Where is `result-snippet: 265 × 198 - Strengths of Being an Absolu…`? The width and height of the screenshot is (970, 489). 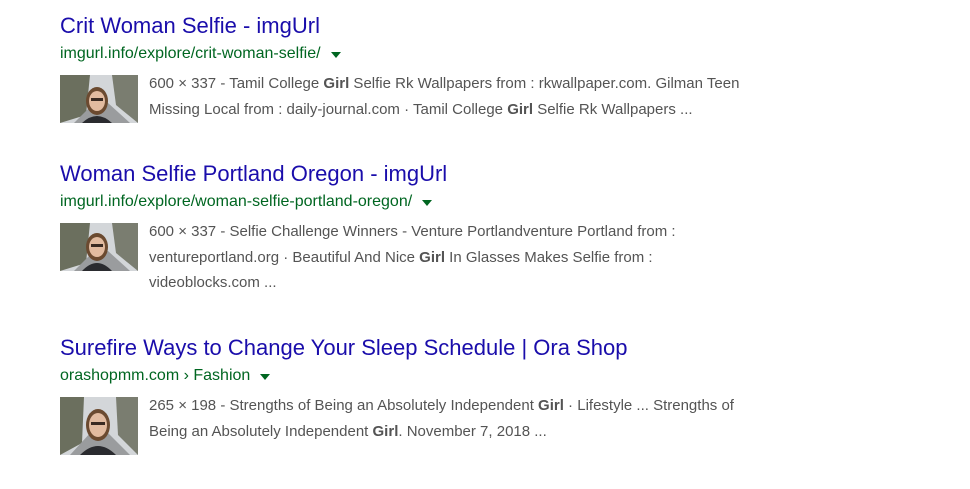 result-snippet: 265 × 198 - Strengths of Being an Absolu… is located at coordinates (489, 424).